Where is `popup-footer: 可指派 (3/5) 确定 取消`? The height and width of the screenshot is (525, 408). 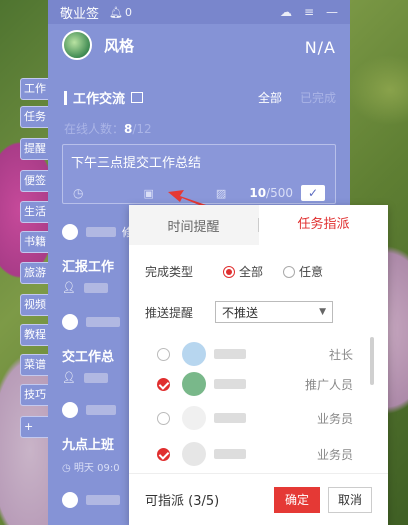
popup-footer: 可指派 (3/5) 确定 取消 is located at coordinates (258, 499).